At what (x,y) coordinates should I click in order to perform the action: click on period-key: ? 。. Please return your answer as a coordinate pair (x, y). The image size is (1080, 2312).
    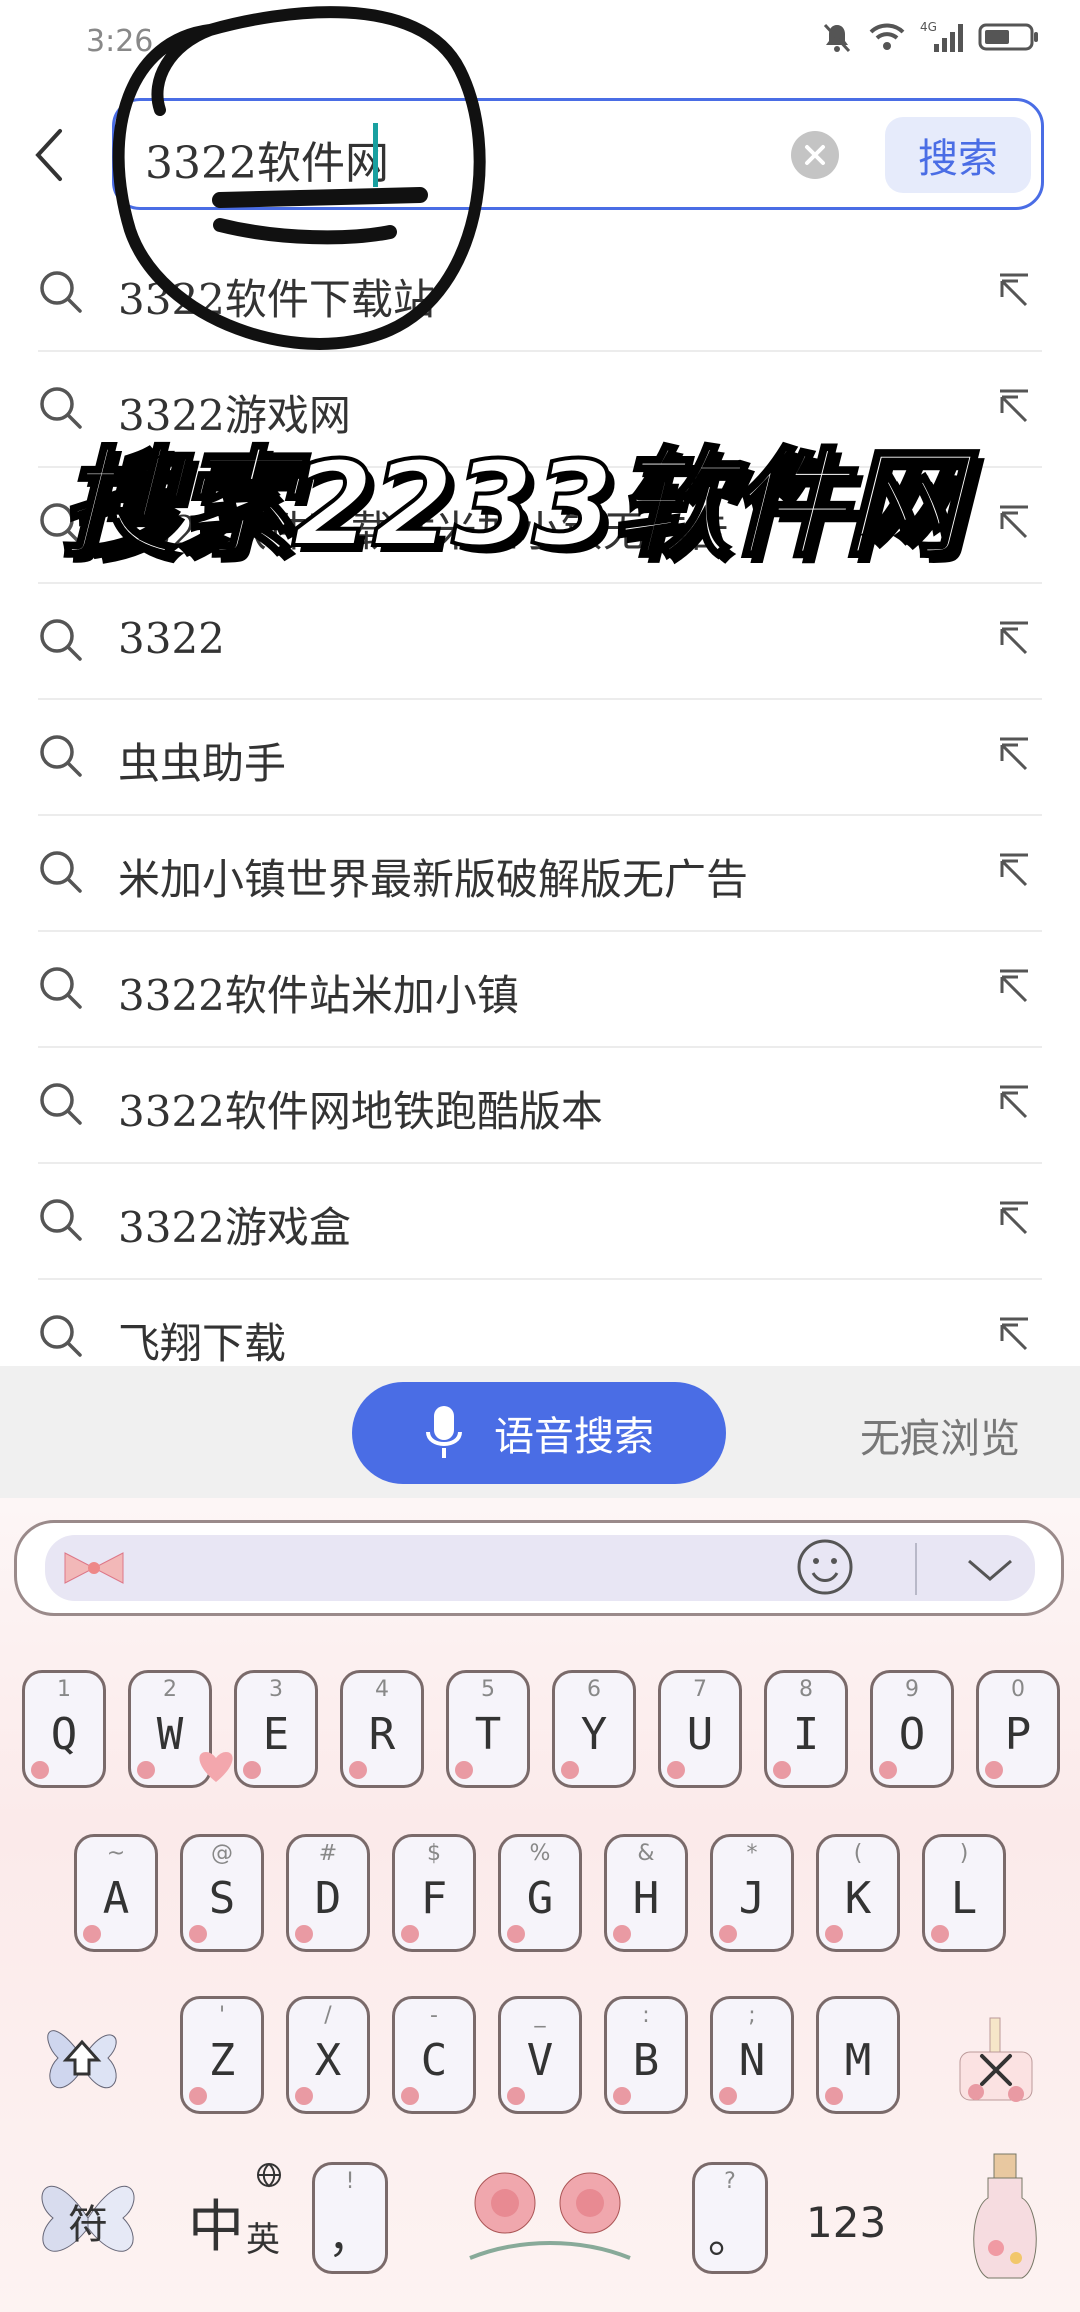
    Looking at the image, I should click on (730, 2218).